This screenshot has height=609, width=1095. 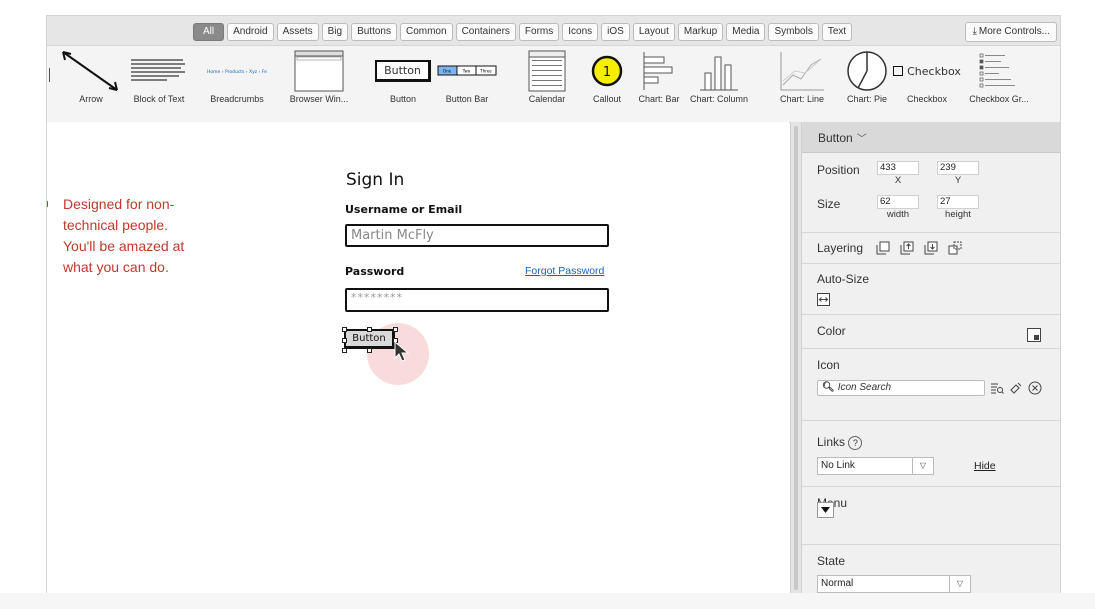 I want to click on resize-handle-bl, so click(x=344, y=350).